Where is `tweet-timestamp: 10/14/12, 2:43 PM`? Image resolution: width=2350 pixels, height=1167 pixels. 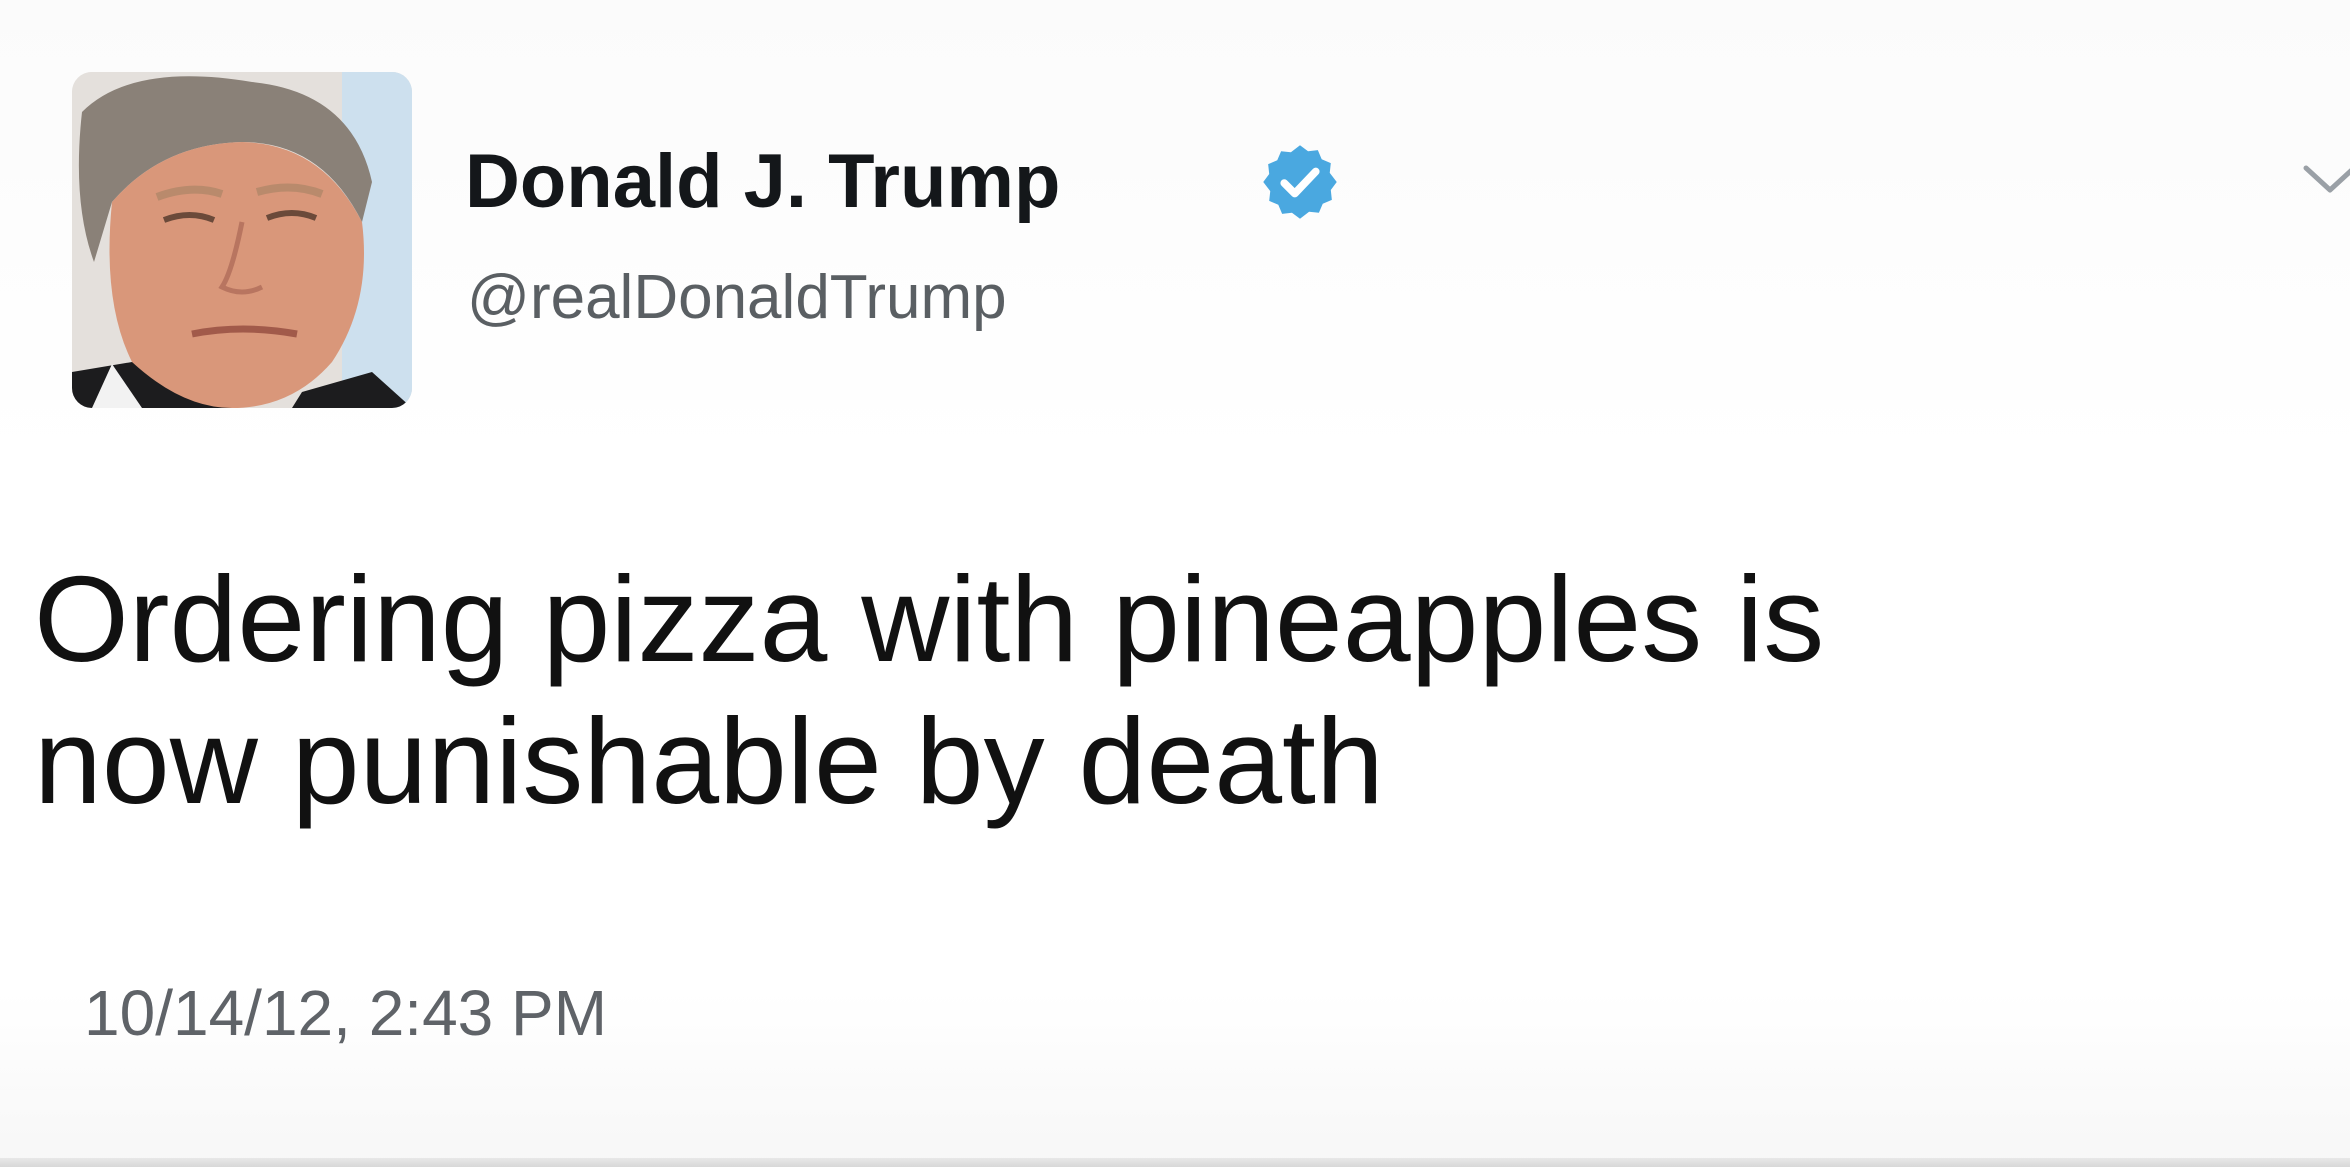 tweet-timestamp: 10/14/12, 2:43 PM is located at coordinates (345, 1013).